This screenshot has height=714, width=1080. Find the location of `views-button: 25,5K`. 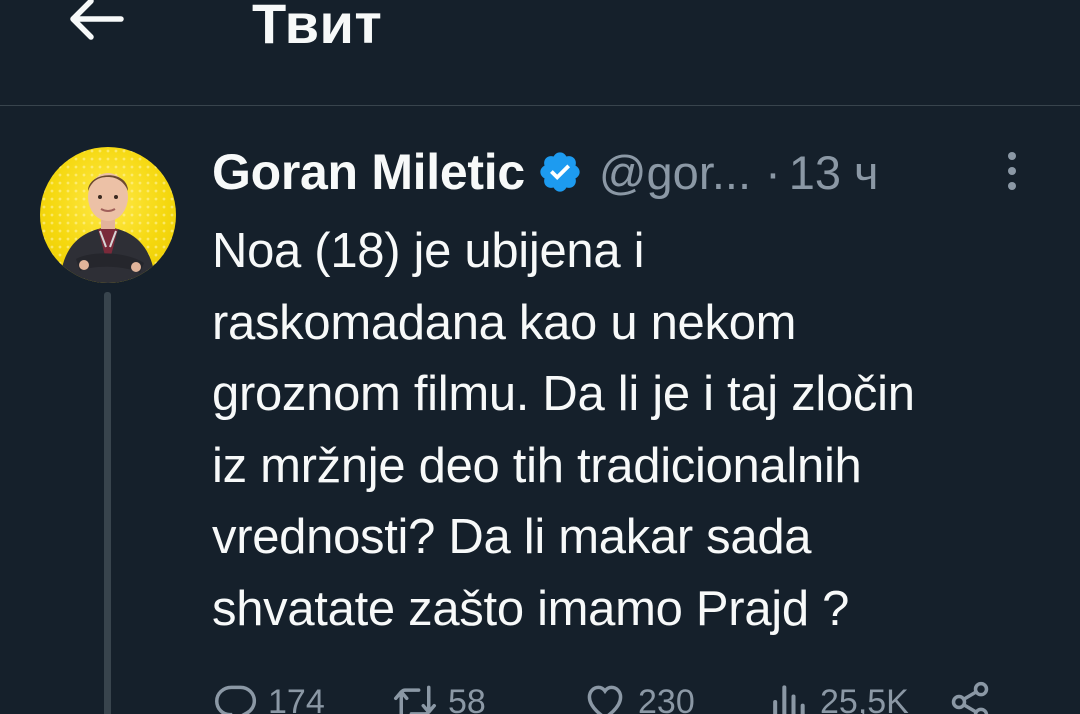

views-button: 25,5K is located at coordinates (837, 697).